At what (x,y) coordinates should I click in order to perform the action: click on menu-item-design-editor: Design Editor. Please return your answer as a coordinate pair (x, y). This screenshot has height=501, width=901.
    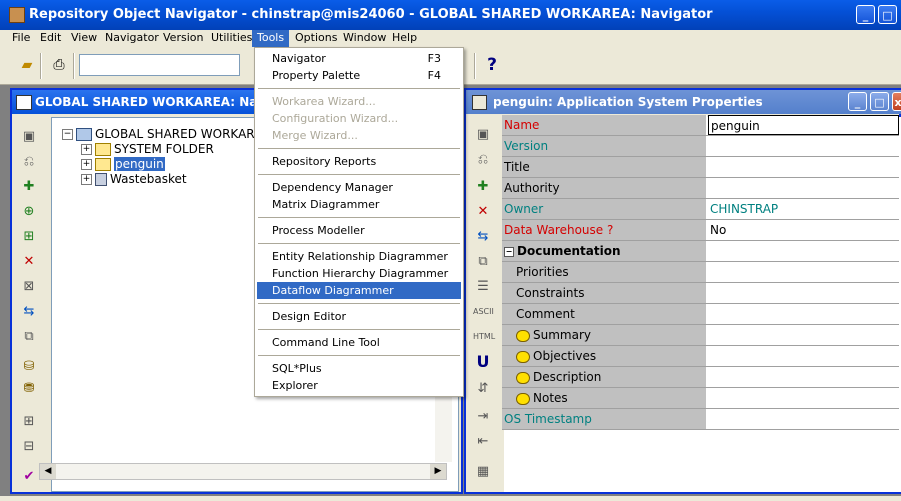
    Looking at the image, I should click on (359, 316).